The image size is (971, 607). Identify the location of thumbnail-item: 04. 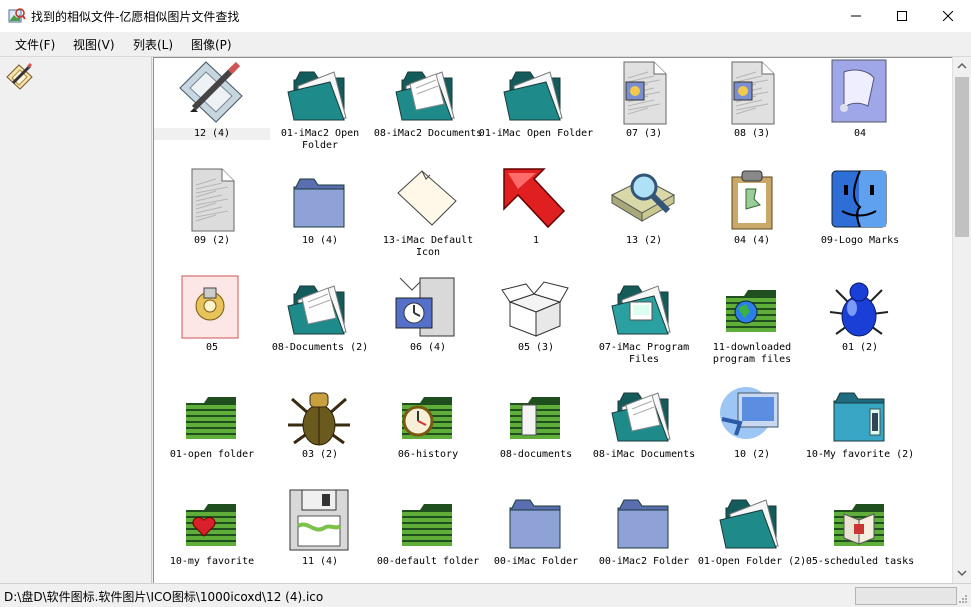
(860, 111).